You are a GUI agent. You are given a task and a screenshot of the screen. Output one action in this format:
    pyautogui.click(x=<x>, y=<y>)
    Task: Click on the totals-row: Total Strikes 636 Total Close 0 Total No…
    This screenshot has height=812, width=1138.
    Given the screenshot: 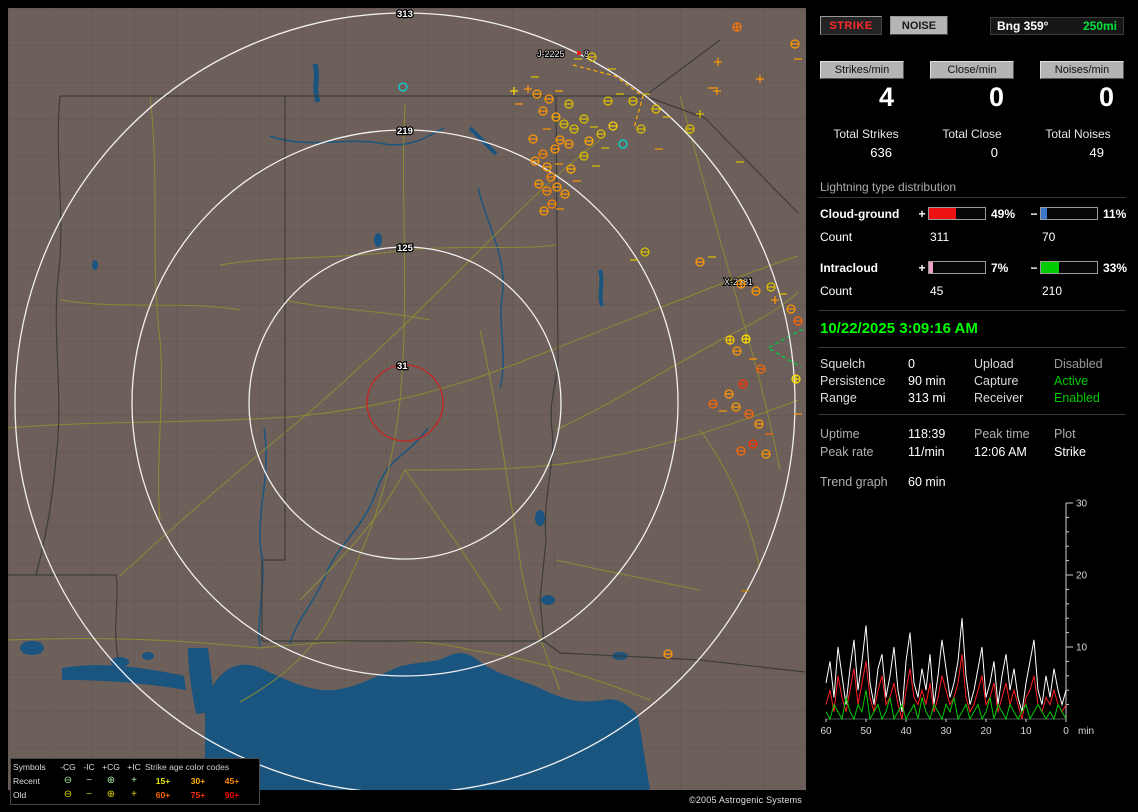 What is the action you would take?
    pyautogui.click(x=972, y=143)
    